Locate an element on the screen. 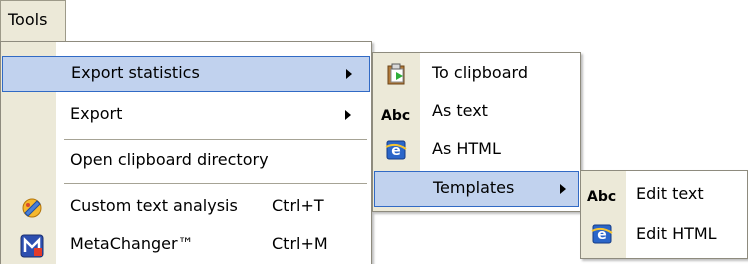  menu-item-edit-text: Abc Edit text is located at coordinates (664, 194).